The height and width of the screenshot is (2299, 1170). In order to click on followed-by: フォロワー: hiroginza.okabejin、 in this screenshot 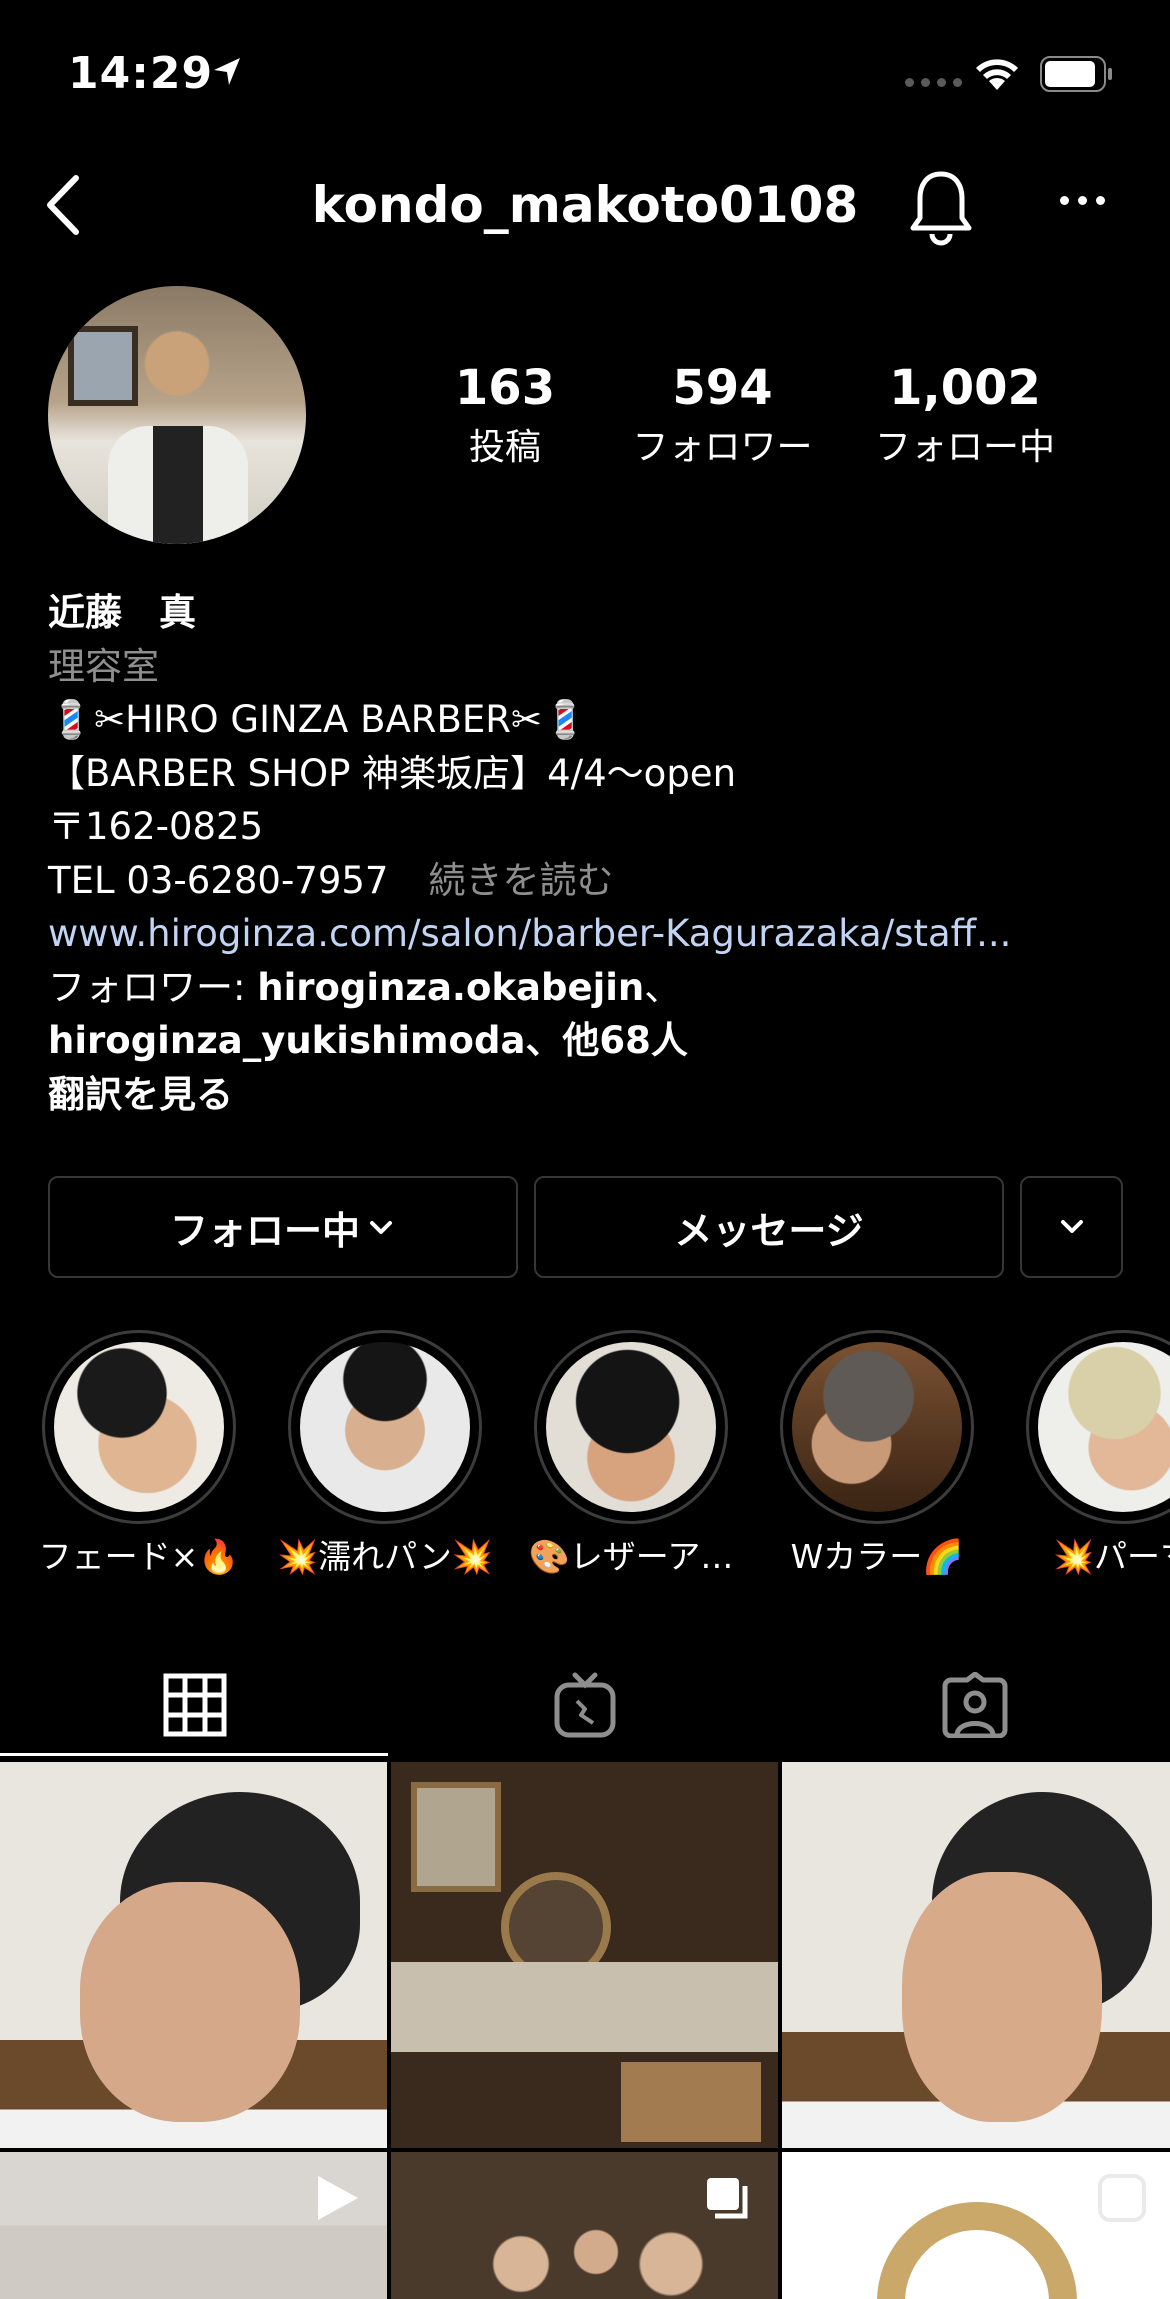, I will do `click(593, 988)`.